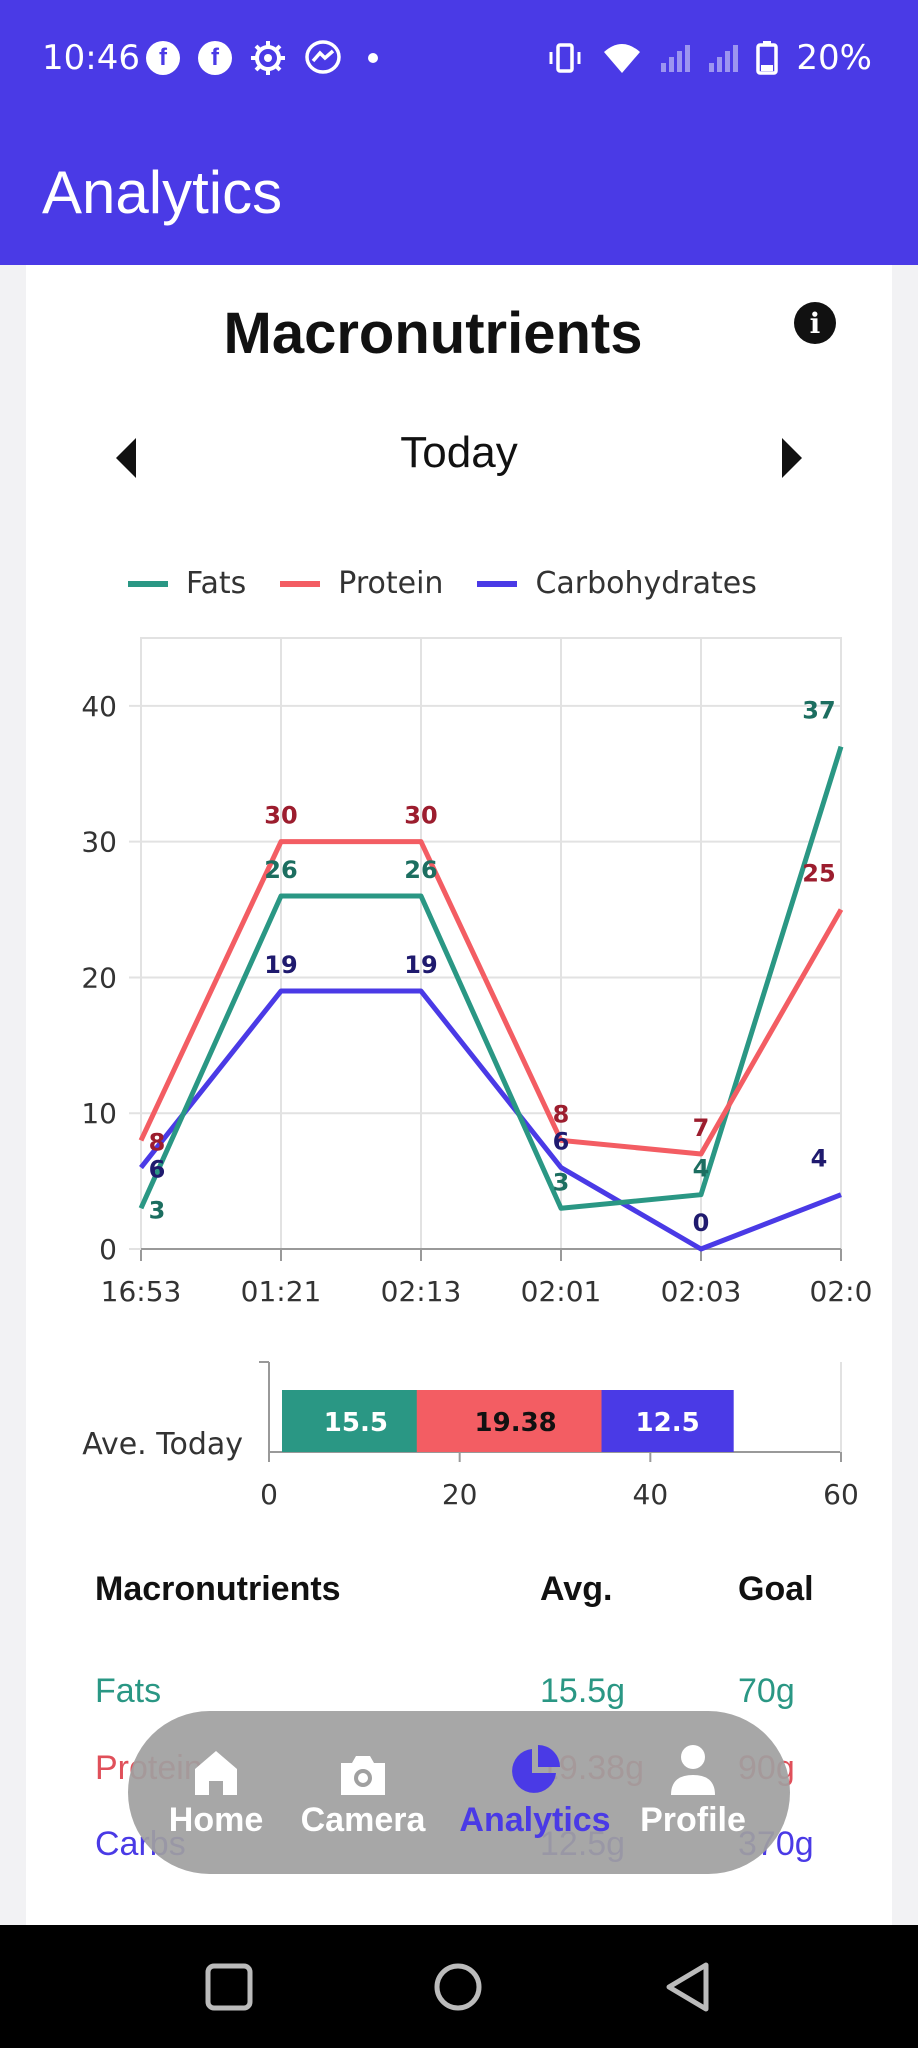 The width and height of the screenshot is (918, 2048). I want to click on bottom-navigation: Home Camera Analytics Profile, so click(459, 1792).